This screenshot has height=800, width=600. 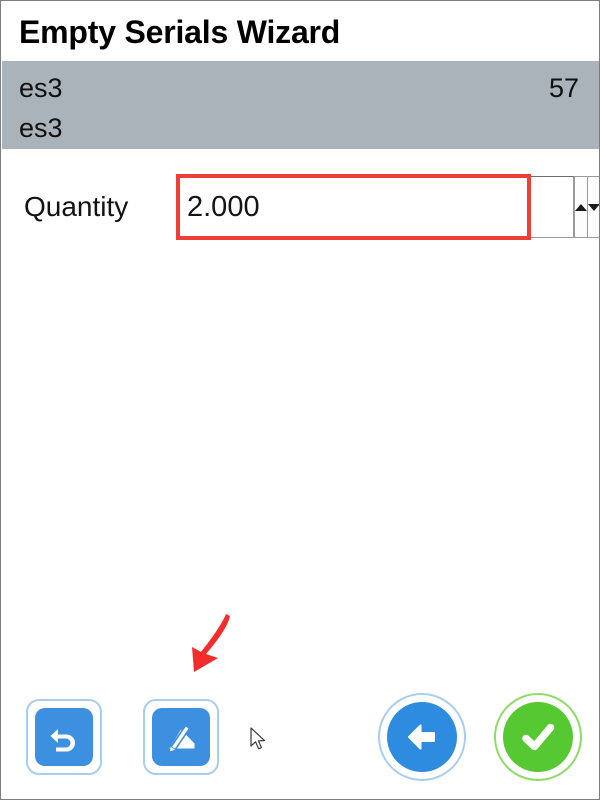 I want to click on confirm-button, so click(x=538, y=737).